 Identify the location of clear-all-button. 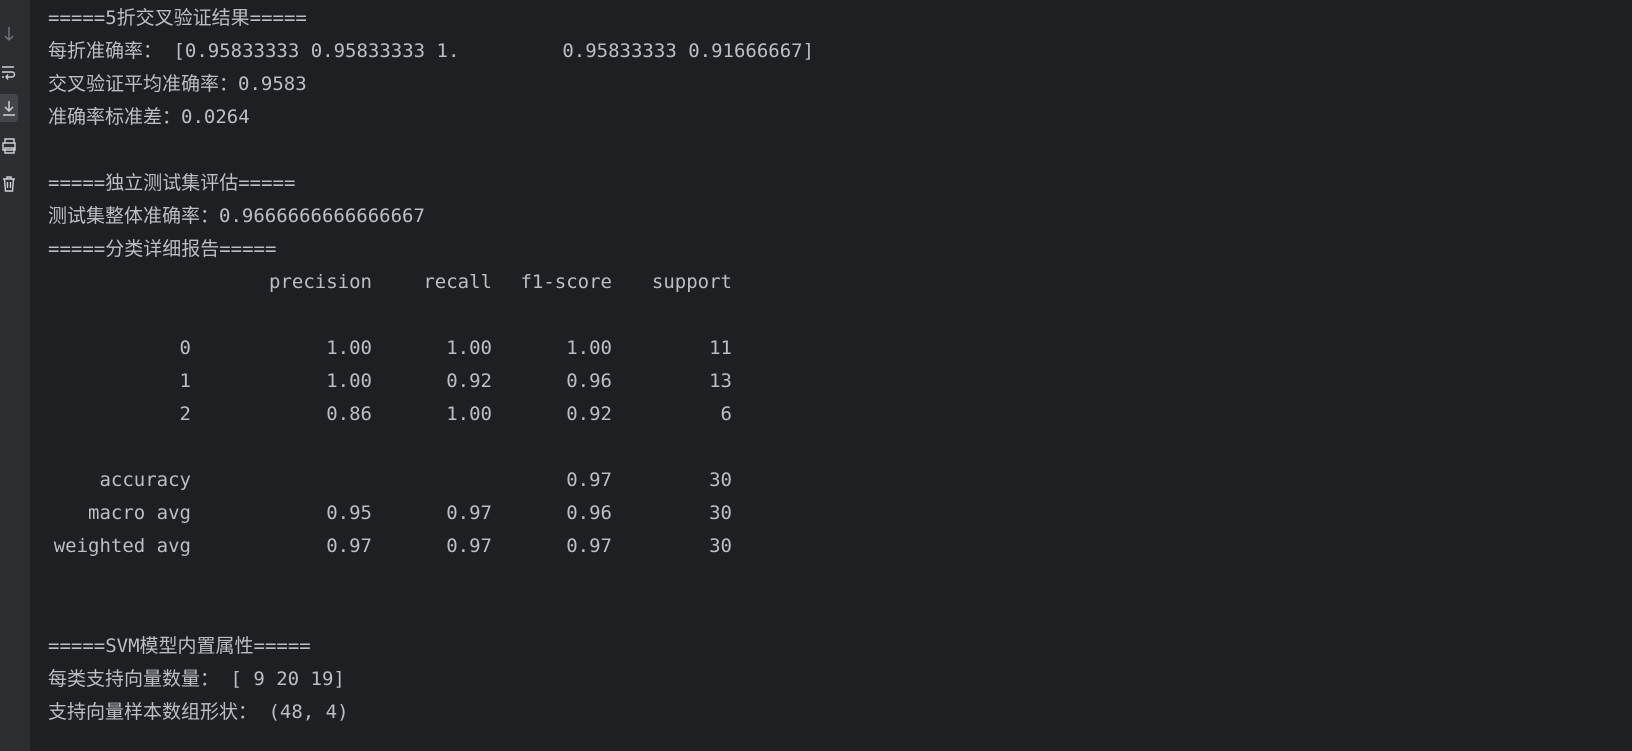
(9, 184).